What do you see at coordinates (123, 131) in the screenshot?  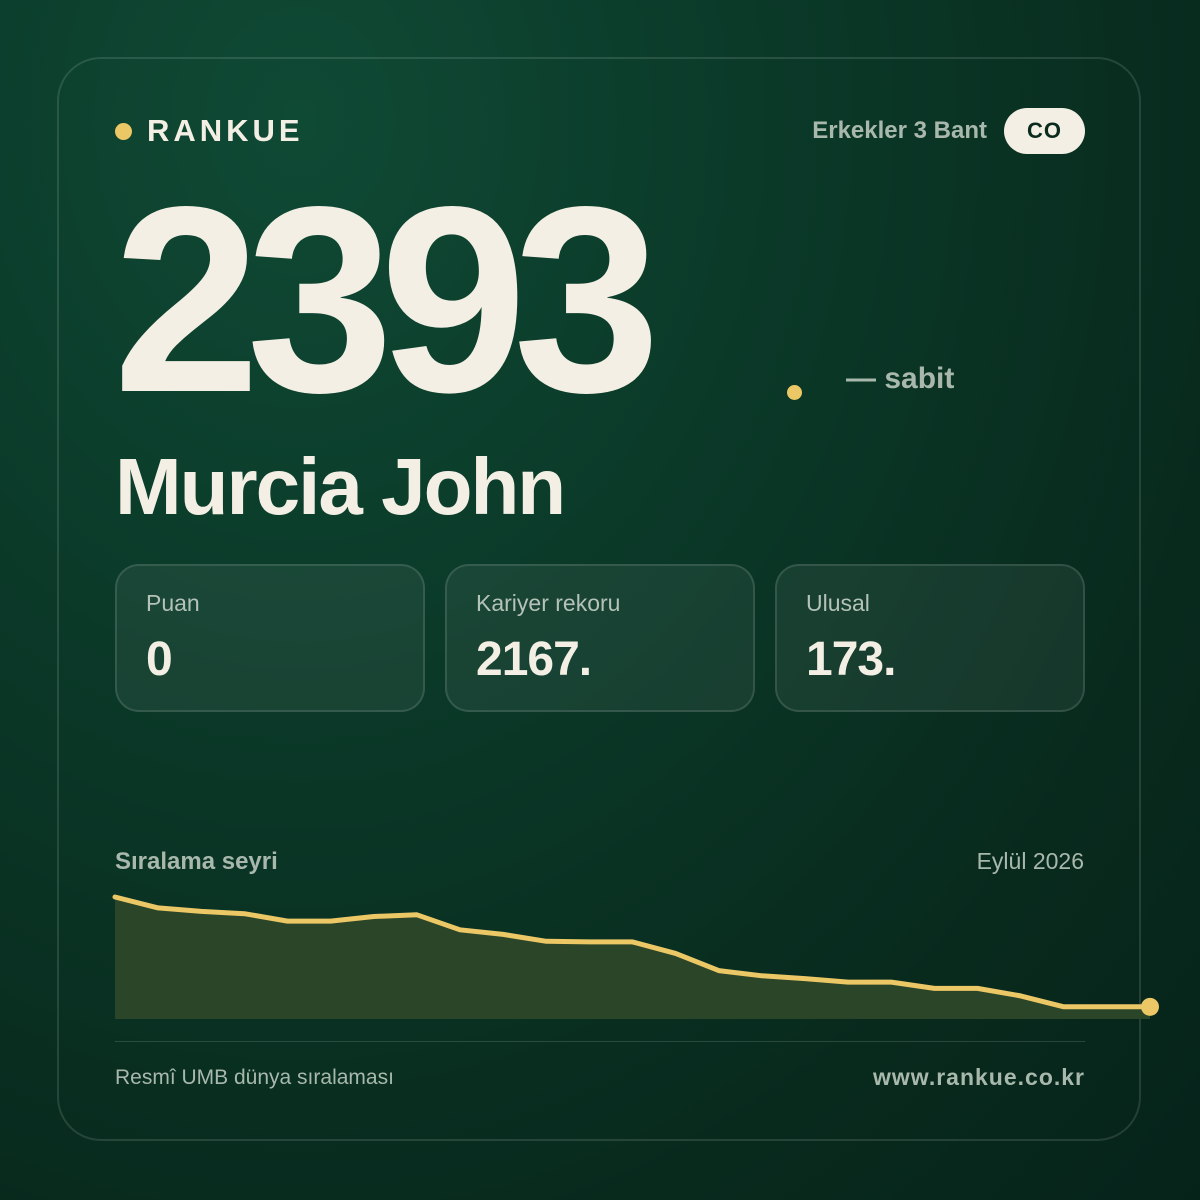 I see `brand-dot-icon` at bounding box center [123, 131].